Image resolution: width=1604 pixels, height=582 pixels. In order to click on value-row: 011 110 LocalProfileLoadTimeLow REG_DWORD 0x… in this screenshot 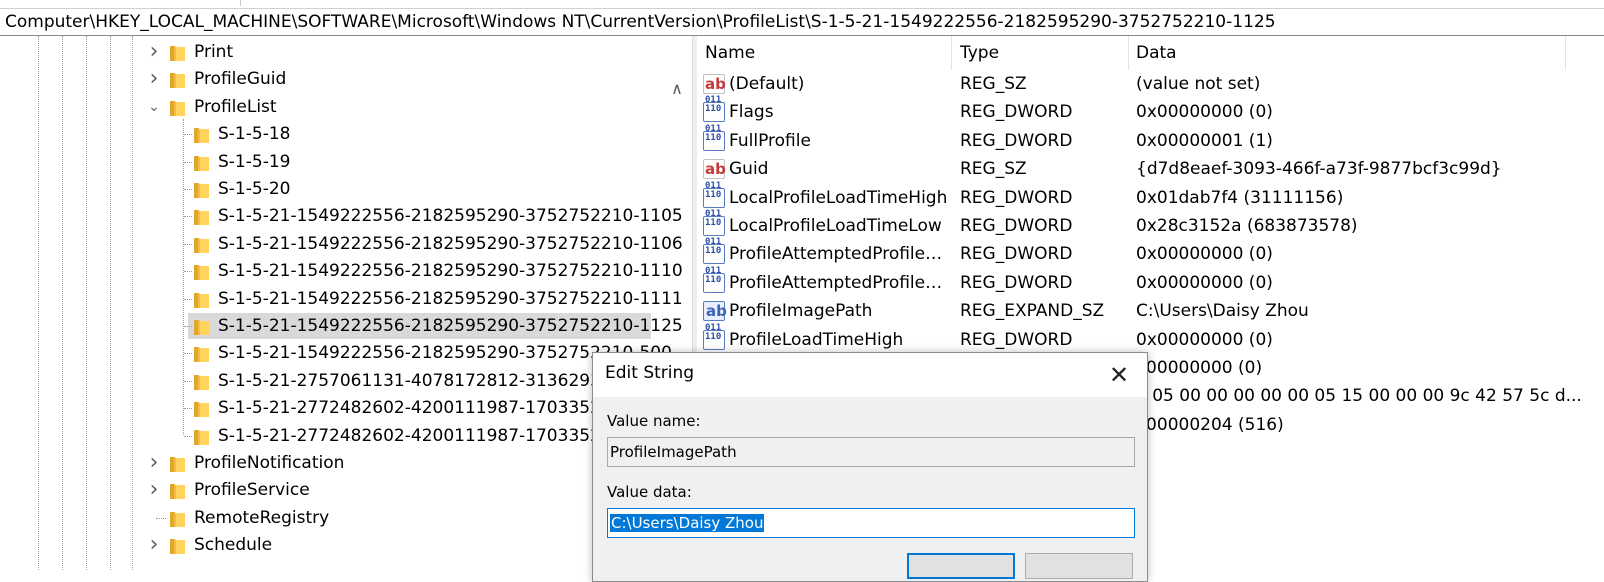, I will do `click(1150, 225)`.